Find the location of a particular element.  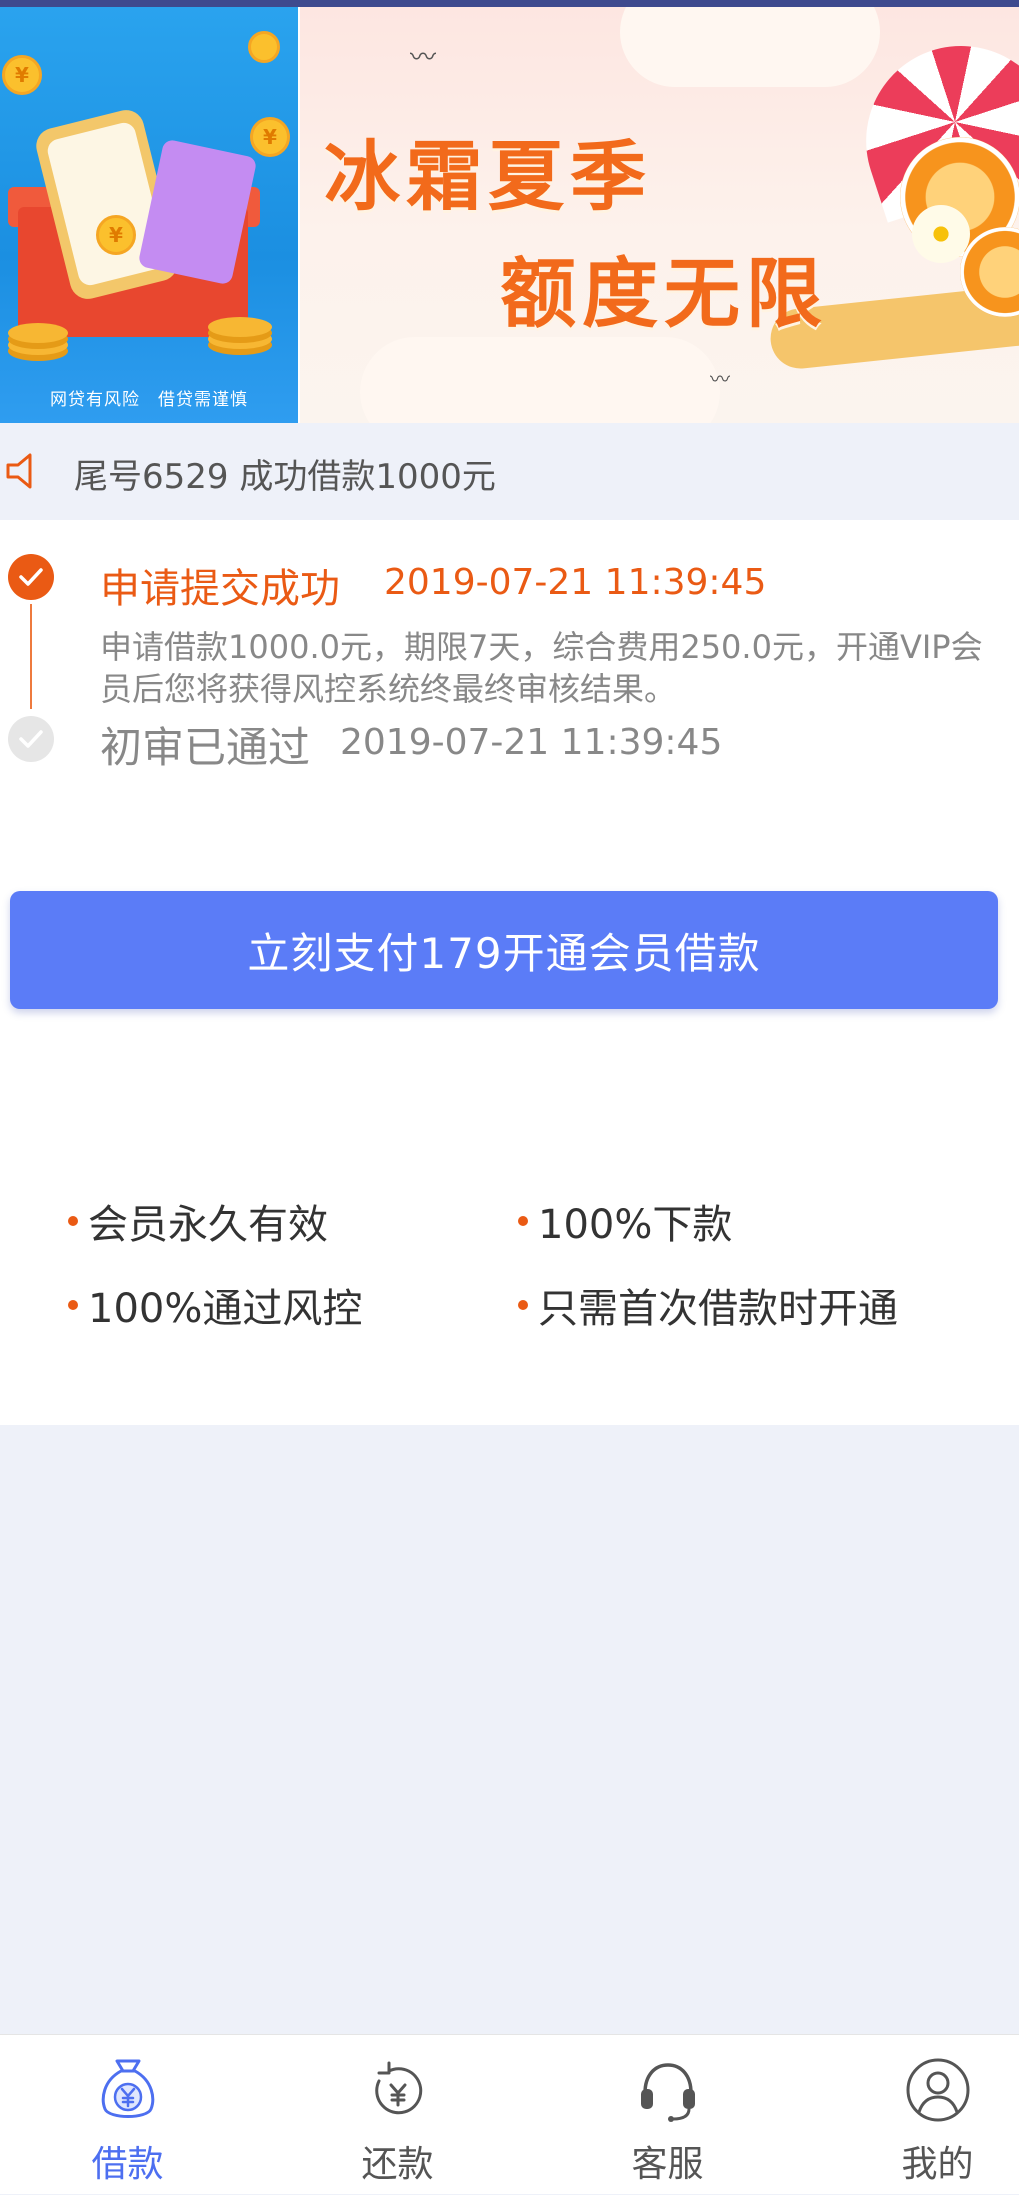

banner-title-line1: 冰霜夏季 is located at coordinates (488, 176).